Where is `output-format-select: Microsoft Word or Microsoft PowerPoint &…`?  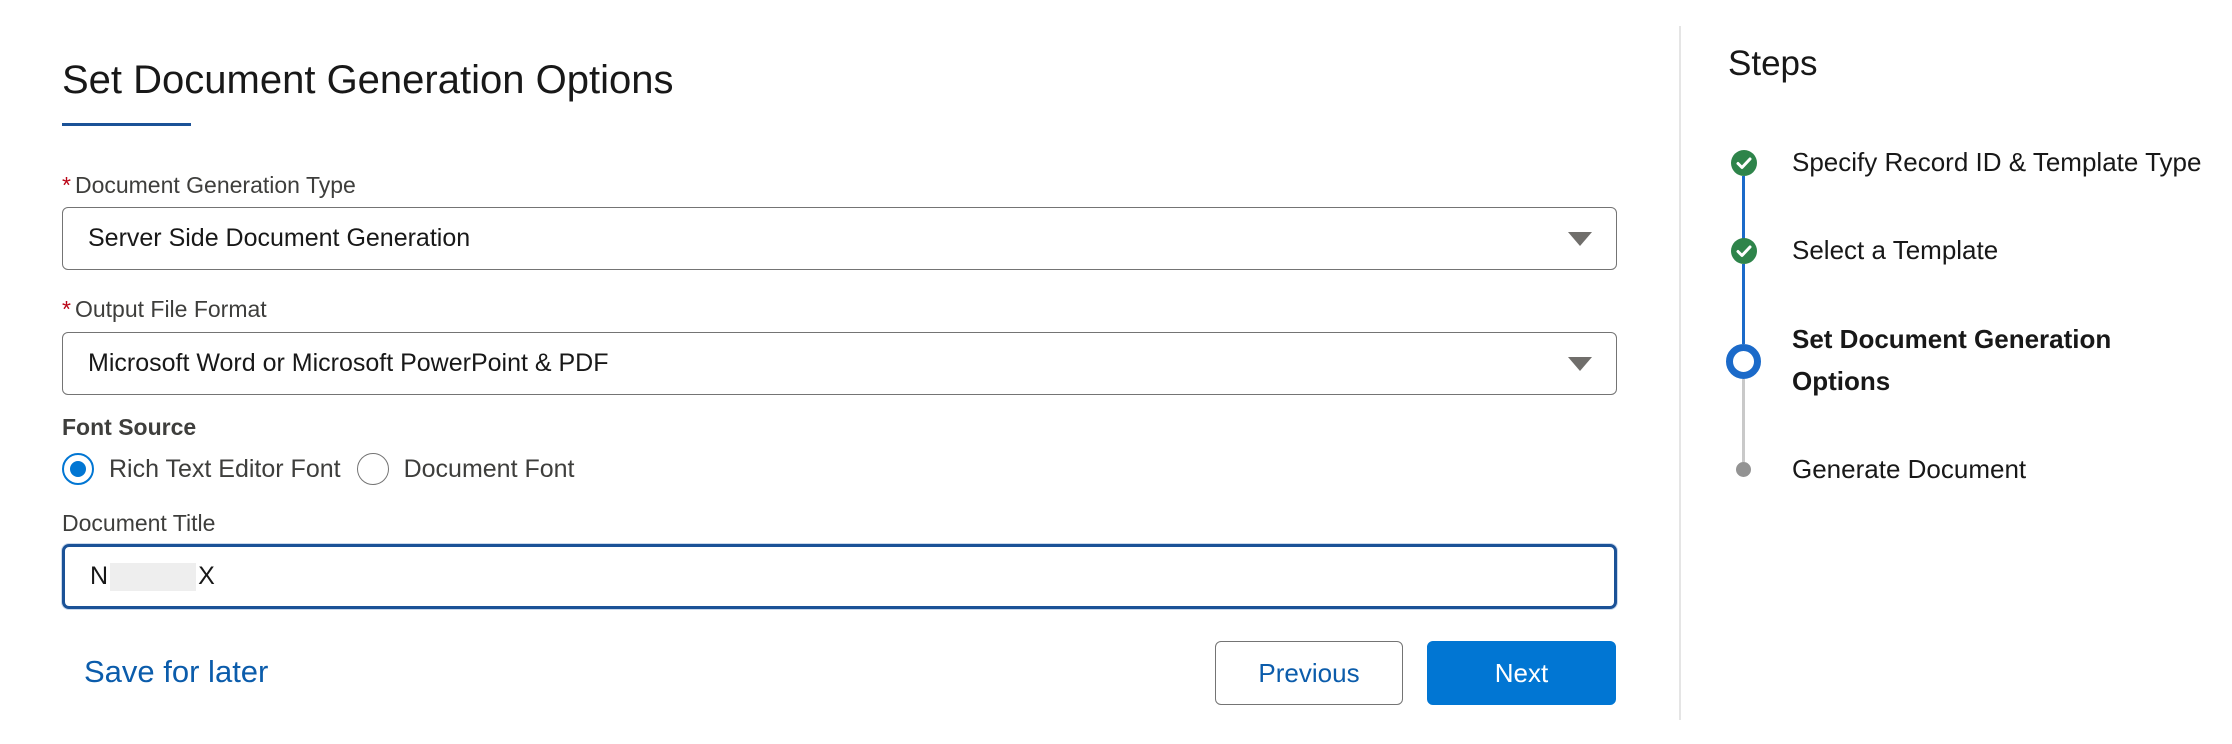
output-format-select: Microsoft Word or Microsoft PowerPoint &… is located at coordinates (839, 363).